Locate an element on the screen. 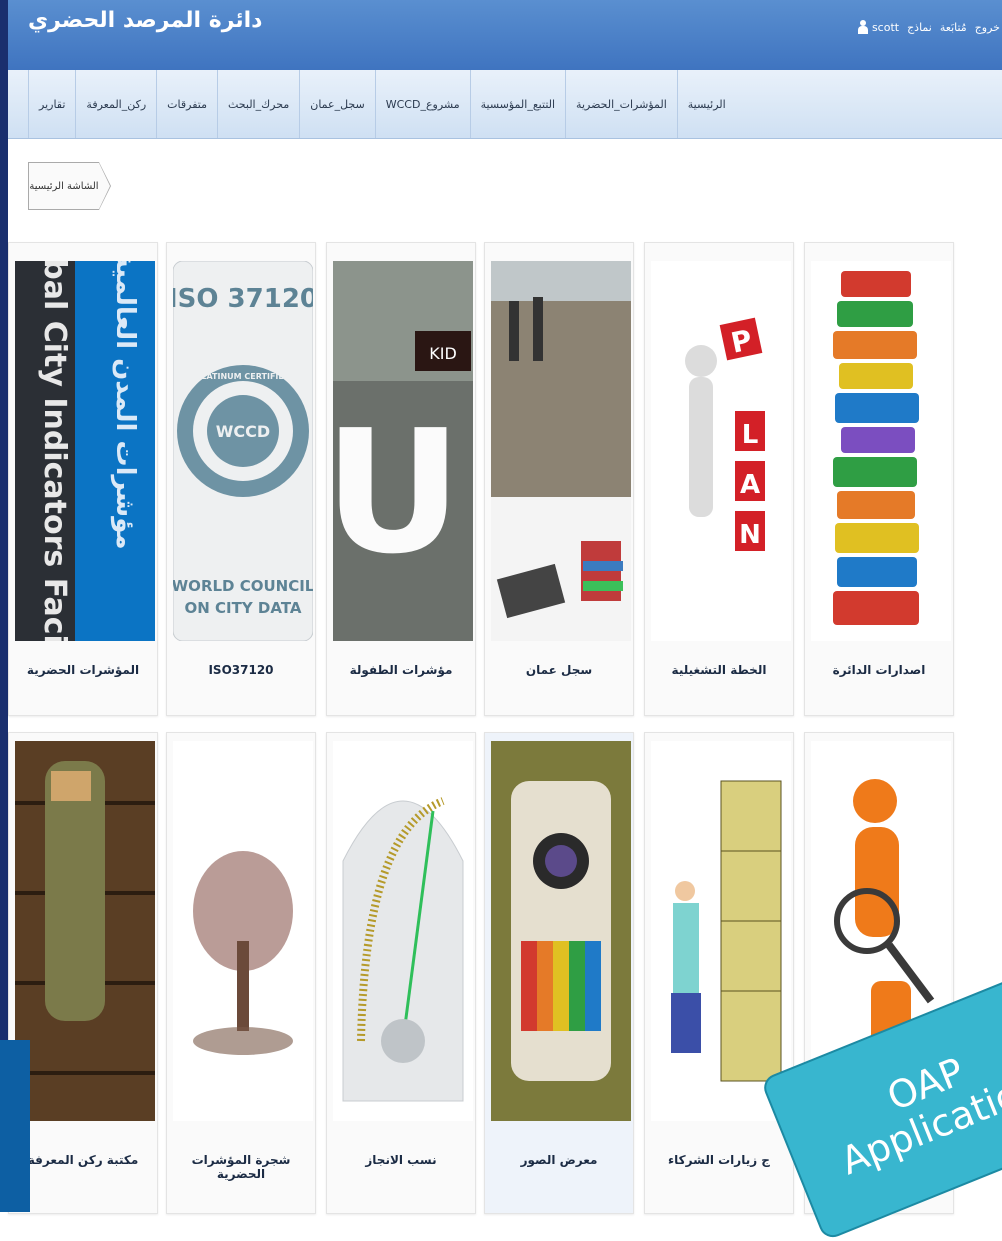 Image resolution: width=1002 pixels, height=1241 pixels. tile-label: الخطة التشغيلية is located at coordinates (719, 670).